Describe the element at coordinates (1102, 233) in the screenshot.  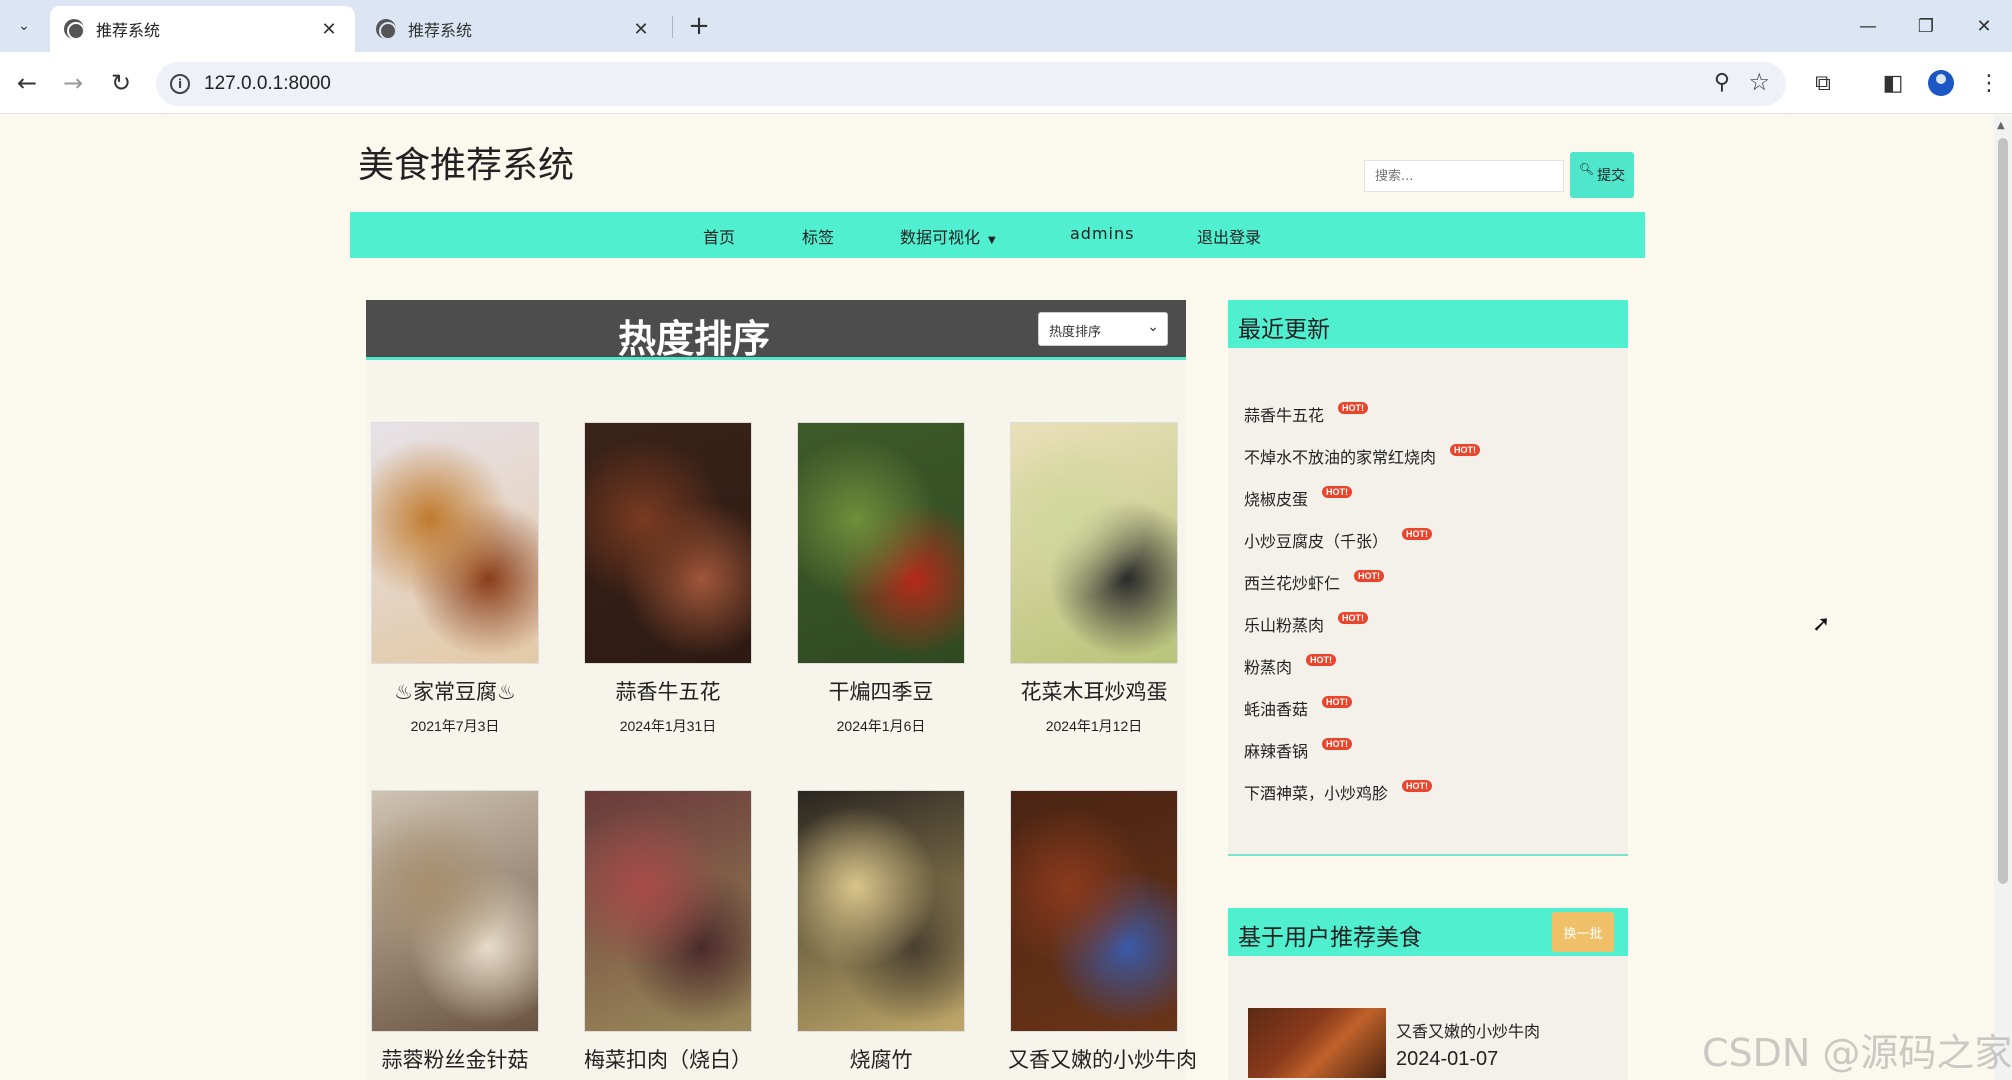
I see `nav-admins: admins` at that location.